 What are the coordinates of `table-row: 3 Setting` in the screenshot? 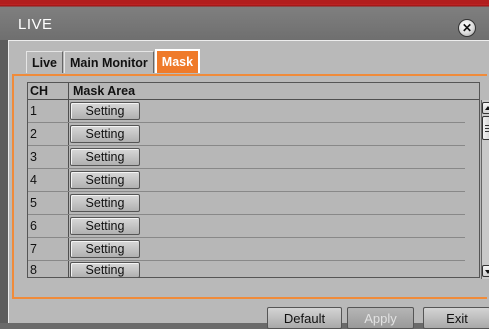 It's located at (246, 157).